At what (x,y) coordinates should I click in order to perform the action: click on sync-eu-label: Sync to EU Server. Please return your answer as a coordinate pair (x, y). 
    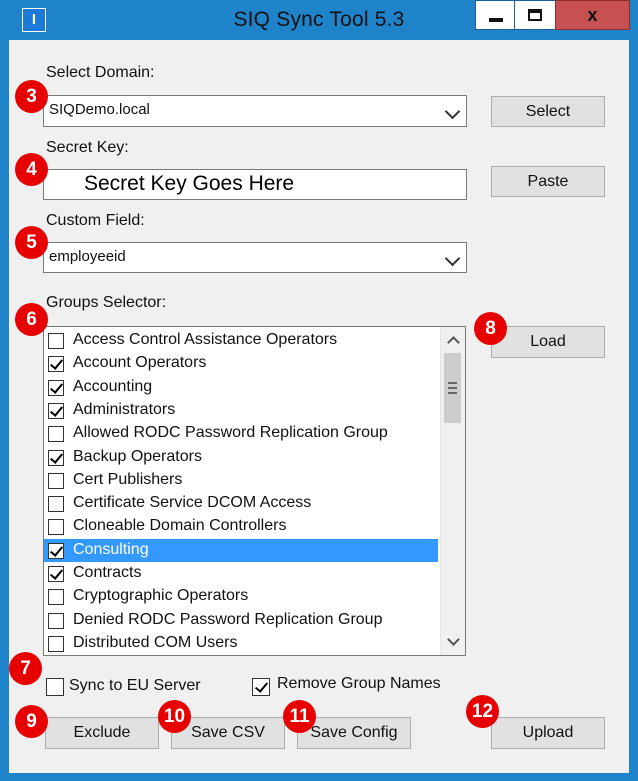
    Looking at the image, I should click on (135, 686).